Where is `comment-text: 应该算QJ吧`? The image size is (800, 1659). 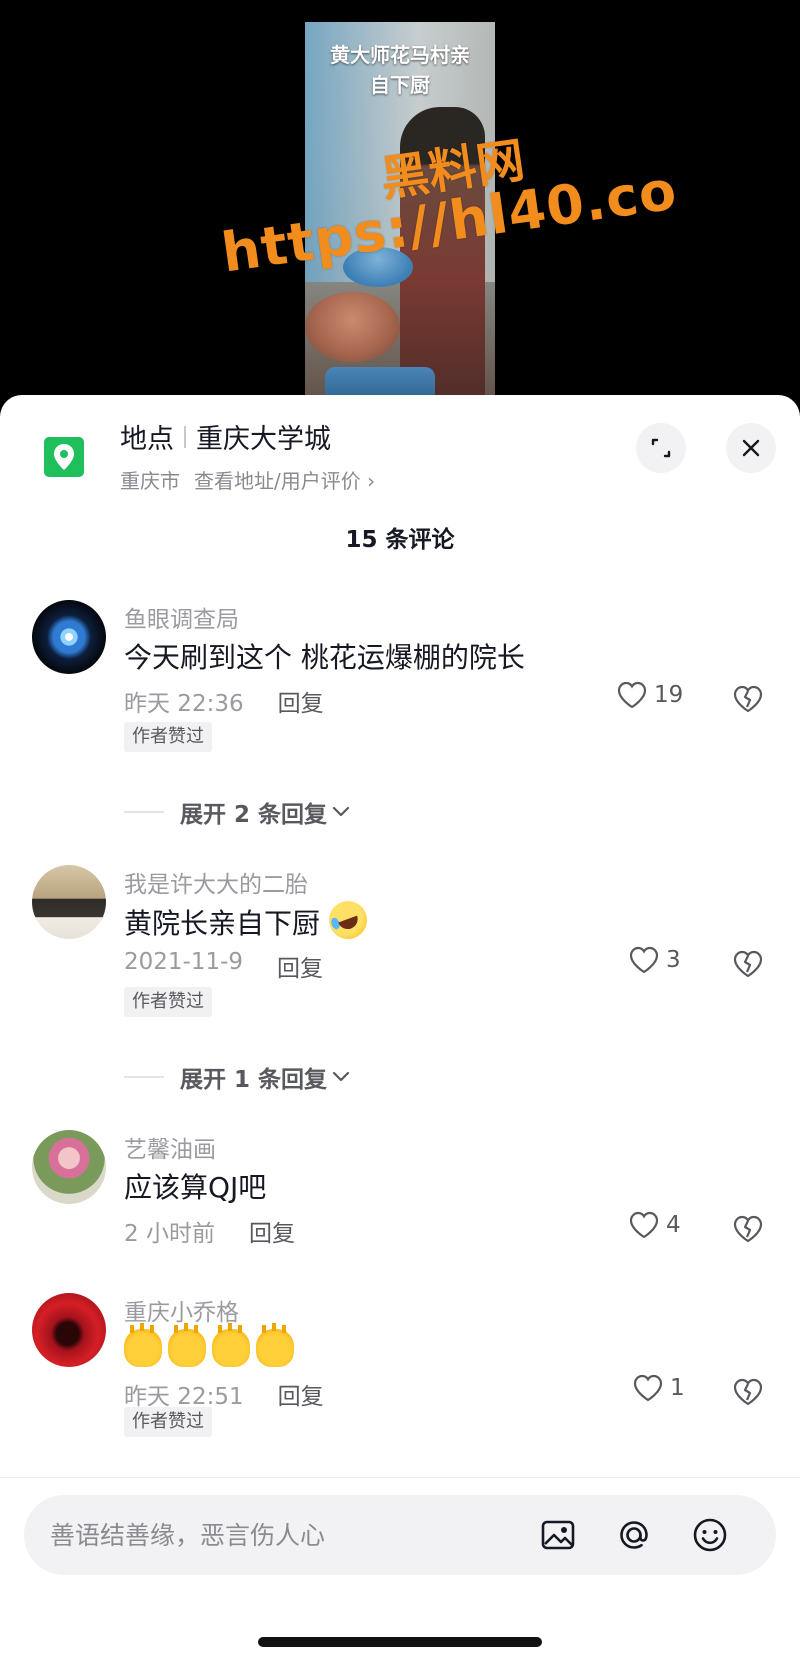
comment-text: 应该算QJ吧 is located at coordinates (195, 1187).